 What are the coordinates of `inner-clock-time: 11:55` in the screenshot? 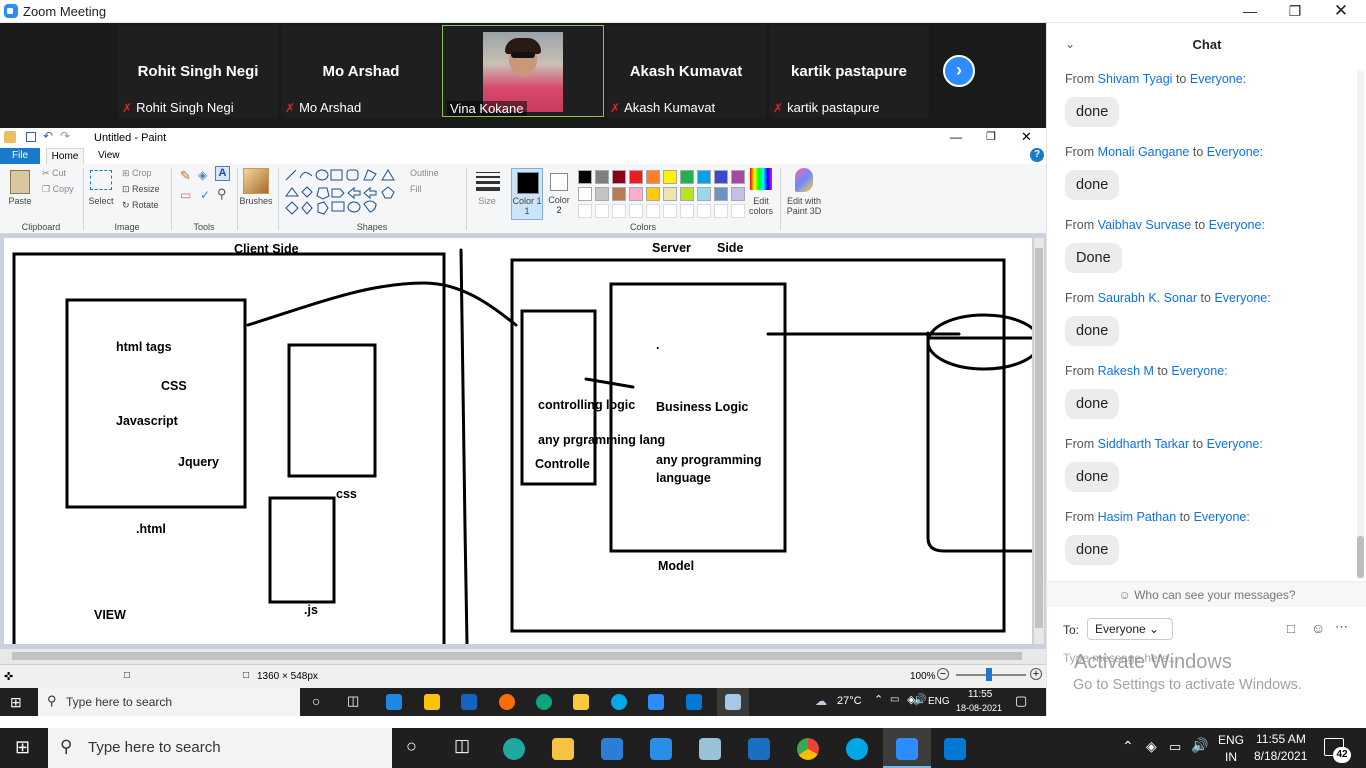 It's located at (980, 694).